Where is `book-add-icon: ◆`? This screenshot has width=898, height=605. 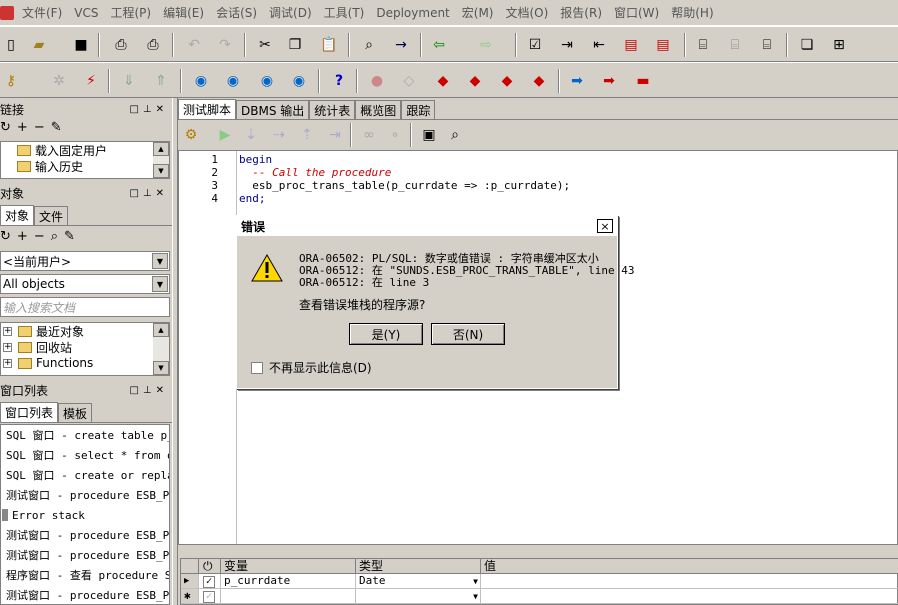 book-add-icon: ◆ is located at coordinates (507, 81).